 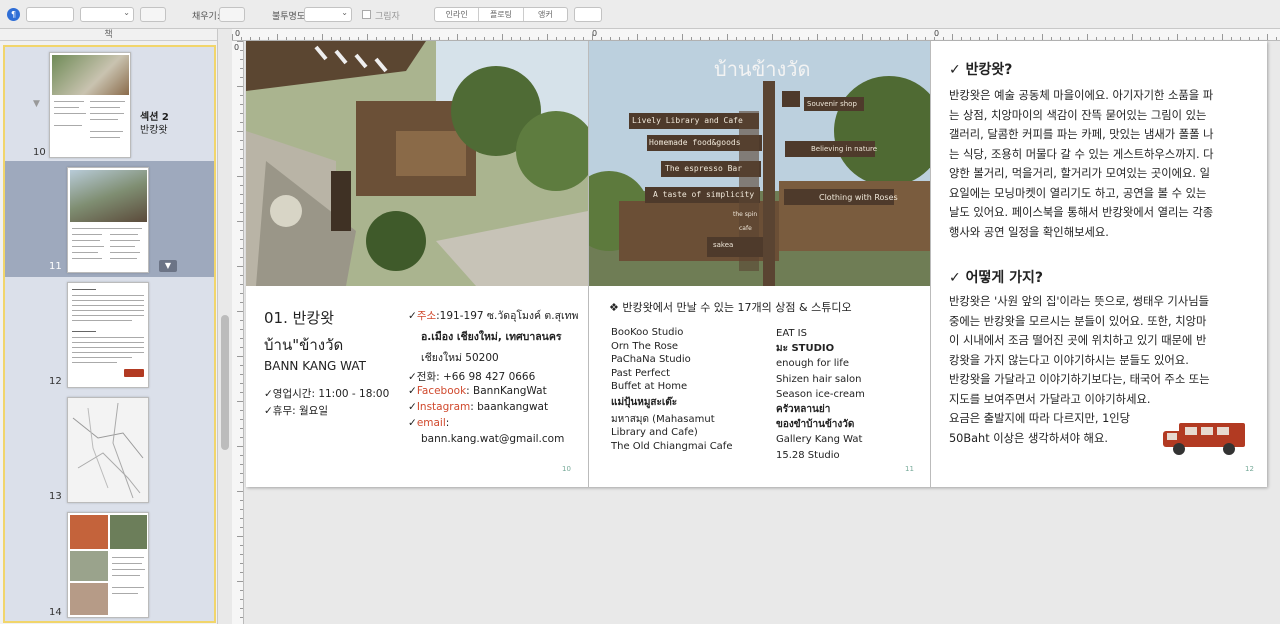 I want to click on section-subtitle: 반캉왓, so click(x=154, y=130).